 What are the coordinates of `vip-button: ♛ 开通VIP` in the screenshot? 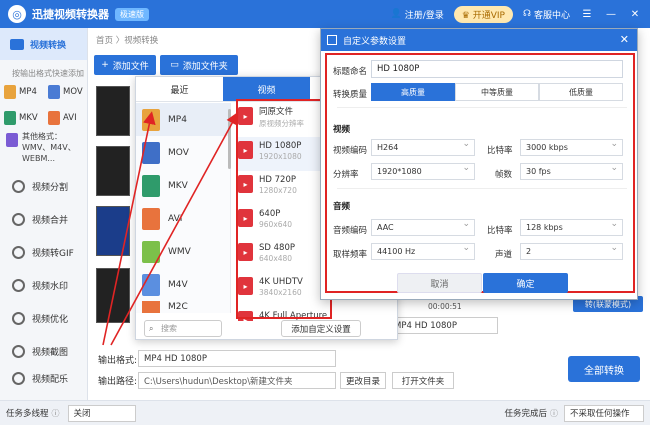 It's located at (483, 14).